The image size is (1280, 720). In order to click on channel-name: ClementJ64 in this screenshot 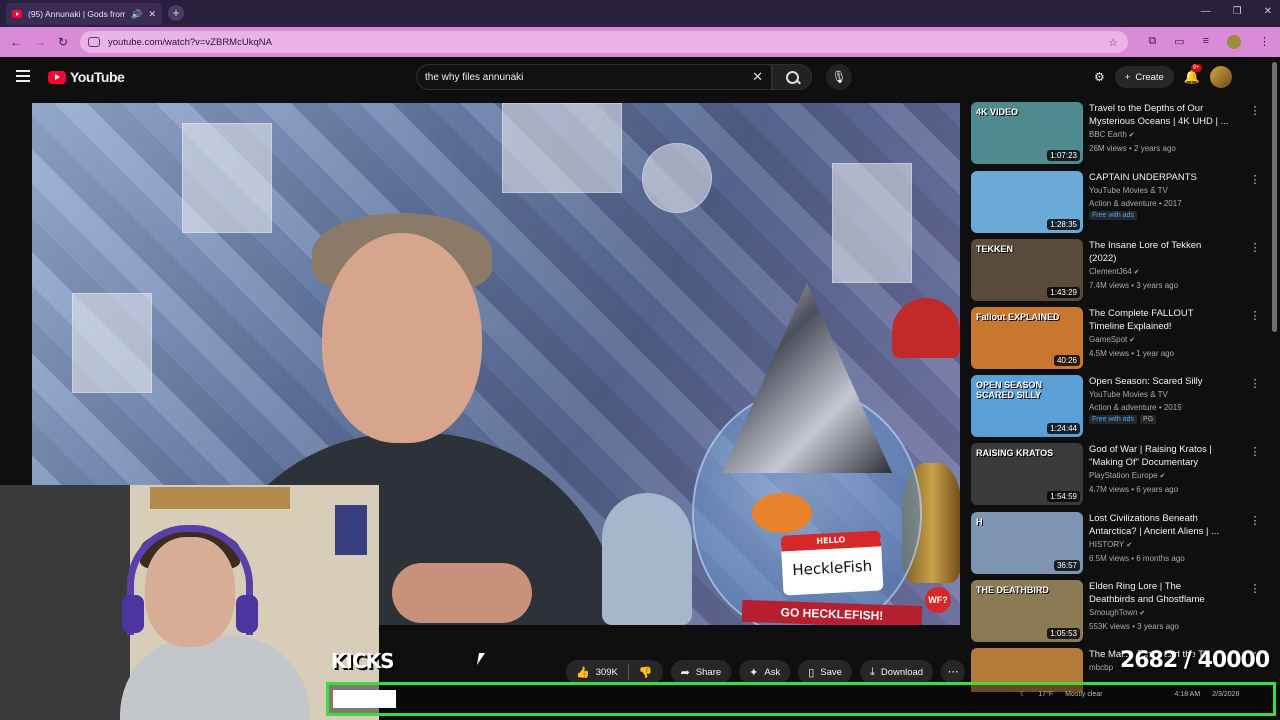, I will do `click(1110, 271)`.